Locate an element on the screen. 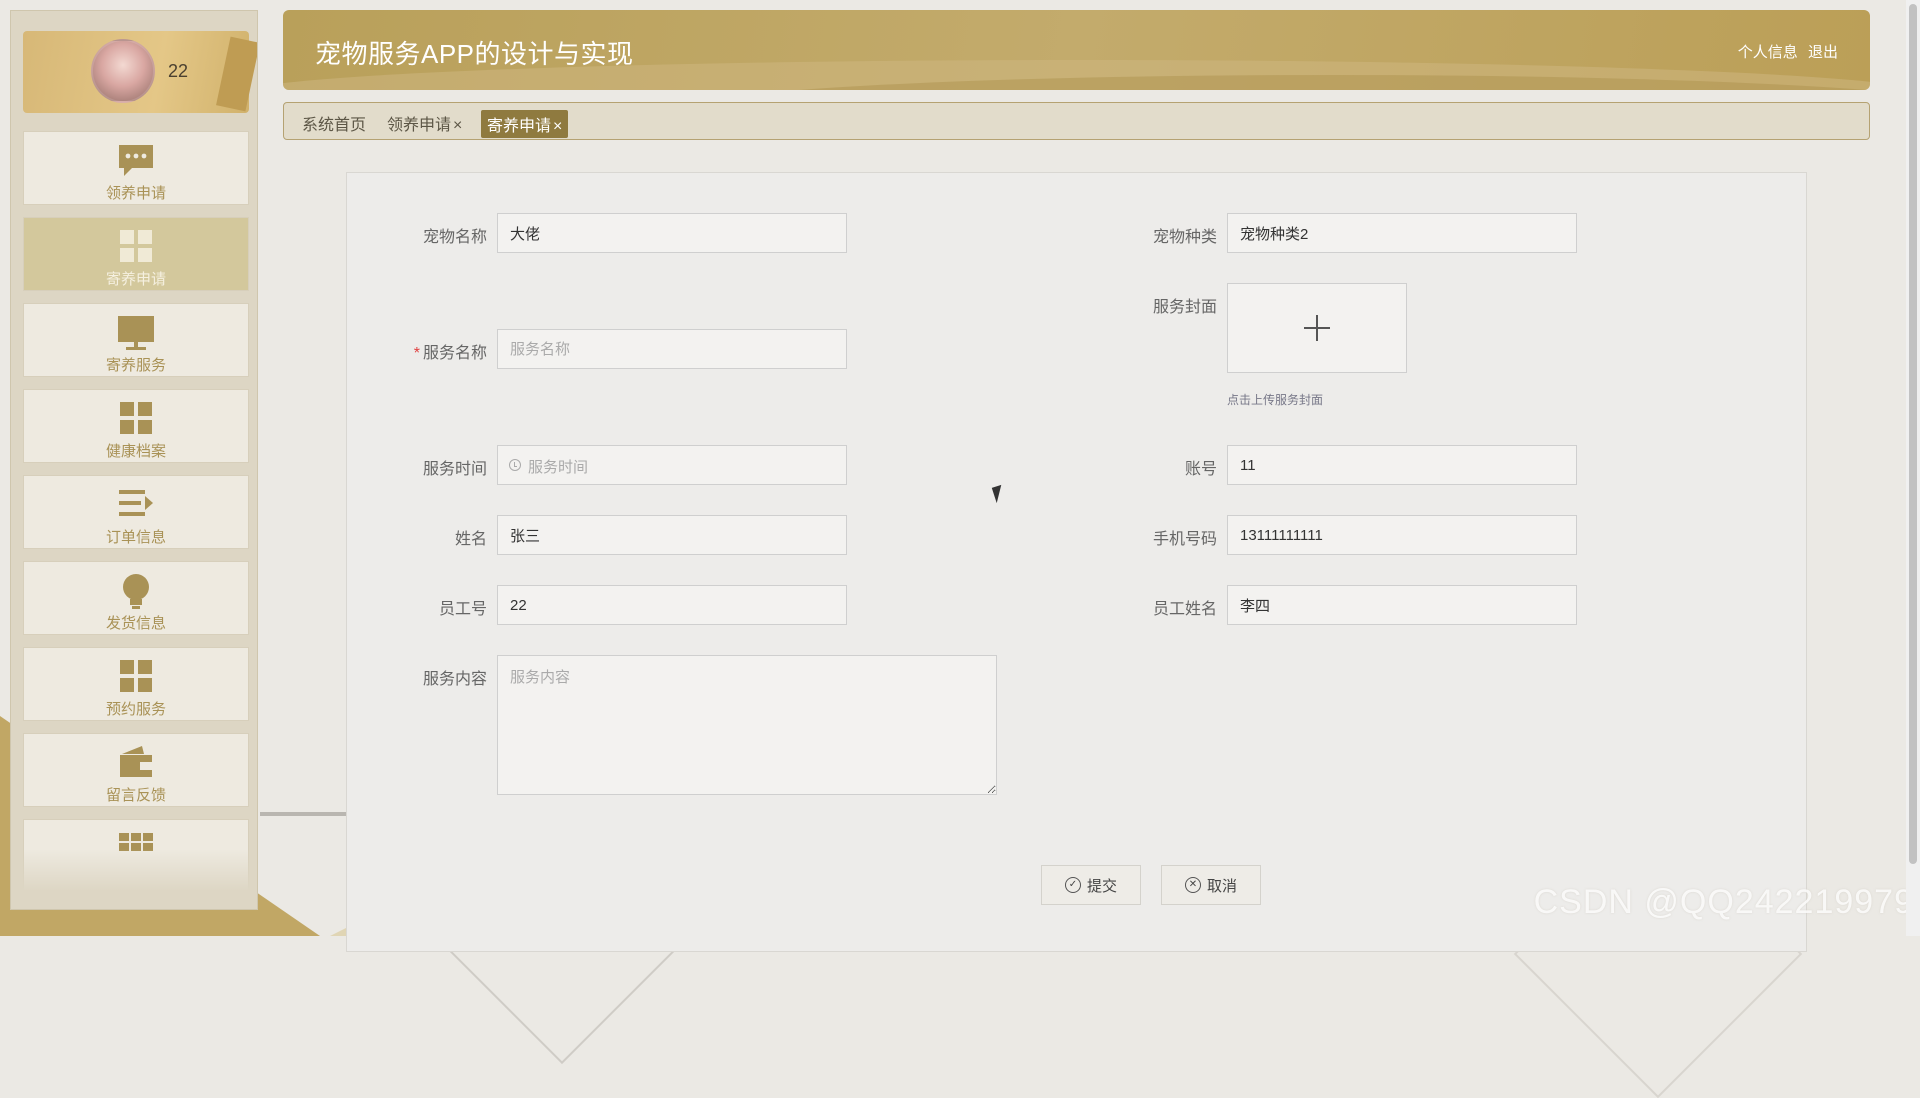  staff-no-input is located at coordinates (672, 605).